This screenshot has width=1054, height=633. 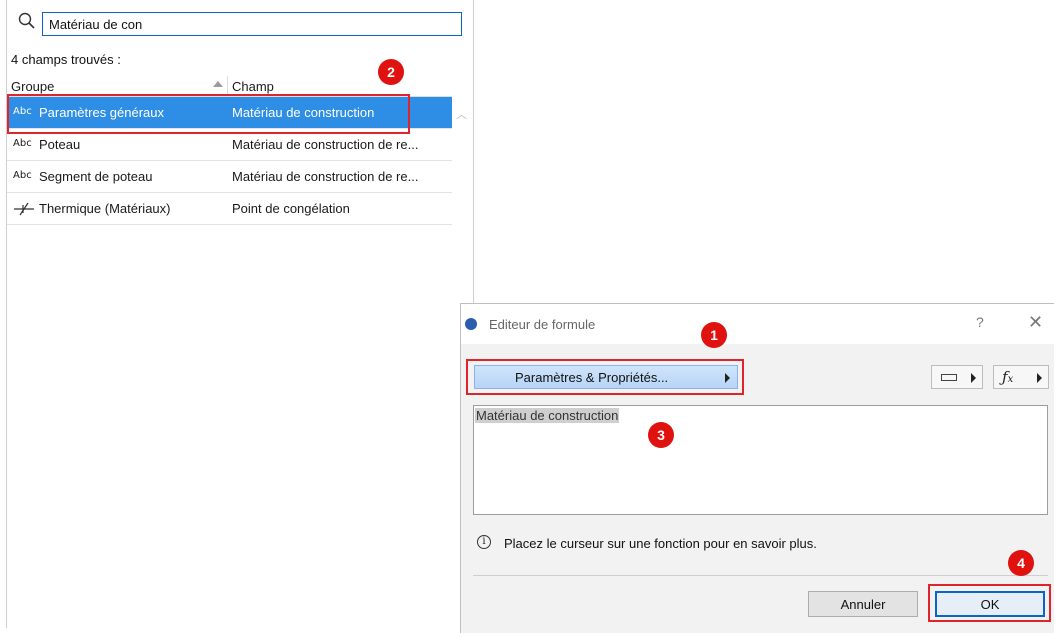 What do you see at coordinates (760, 575) in the screenshot?
I see `divider` at bounding box center [760, 575].